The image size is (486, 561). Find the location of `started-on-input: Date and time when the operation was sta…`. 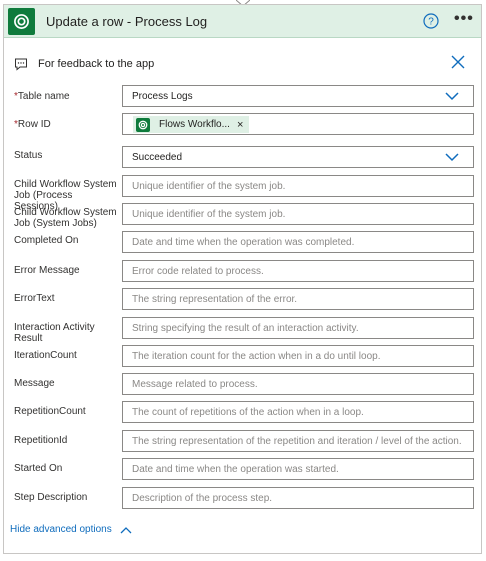

started-on-input: Date and time when the operation was sta… is located at coordinates (298, 469).